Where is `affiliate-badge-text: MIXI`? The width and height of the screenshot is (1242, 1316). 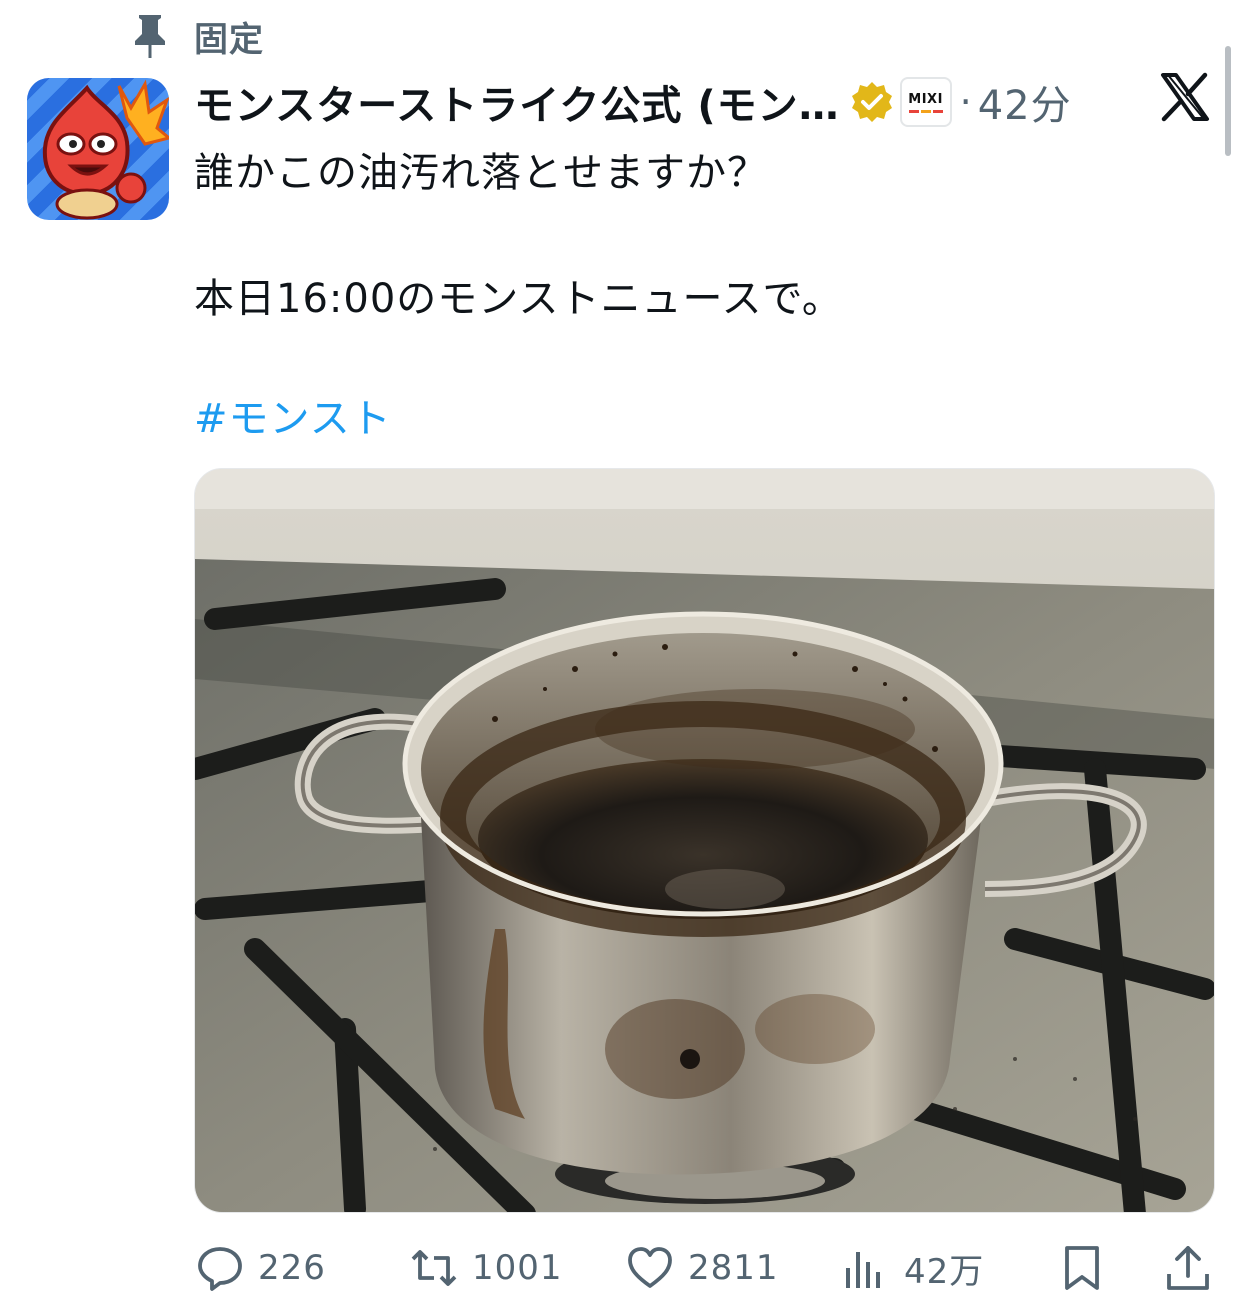
affiliate-badge-text: MIXI is located at coordinates (925, 99).